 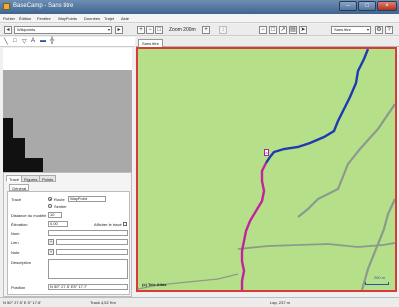 I want to click on tab-points: Points, so click(x=48, y=178).